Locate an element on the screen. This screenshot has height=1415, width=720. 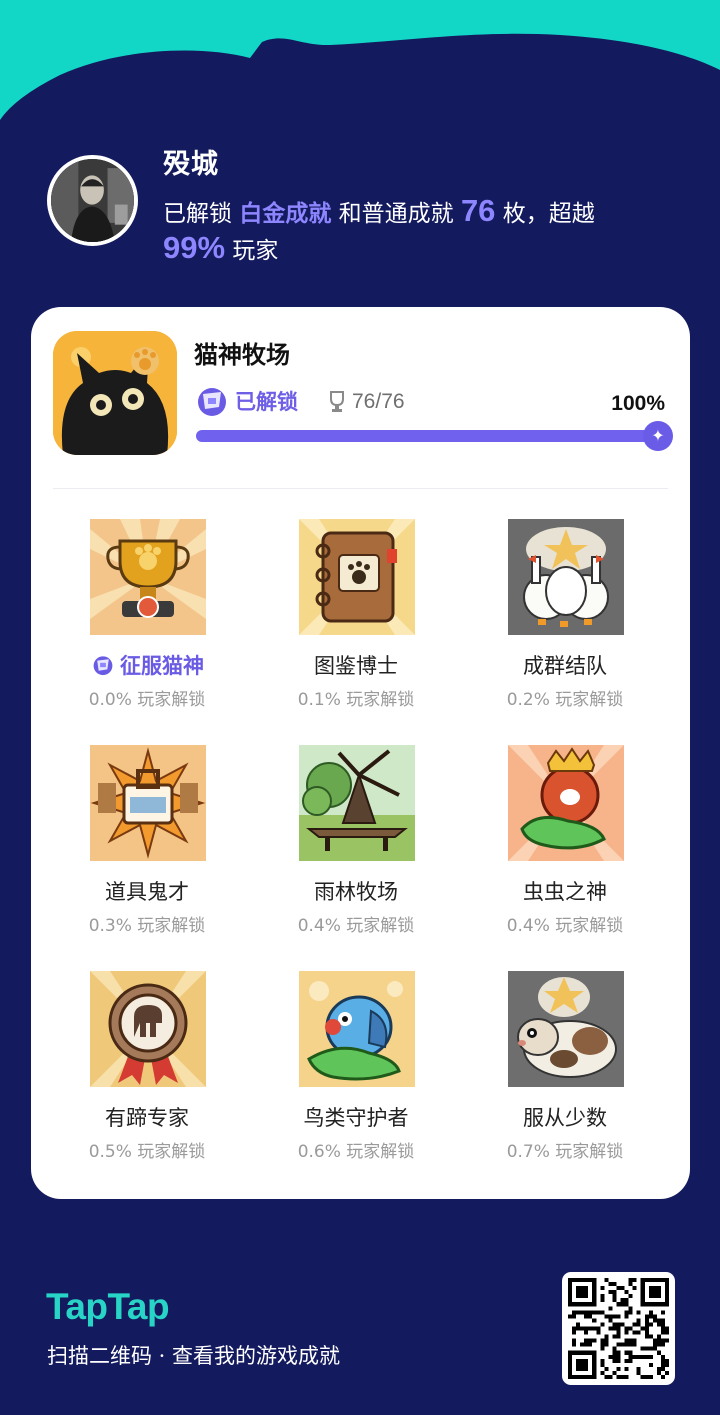
achievement-name: 道具鬼才 is located at coordinates (147, 892).